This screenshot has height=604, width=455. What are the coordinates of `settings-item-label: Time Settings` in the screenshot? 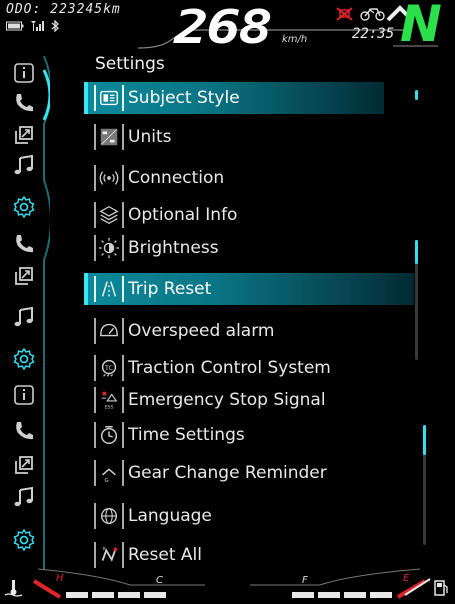 It's located at (186, 435).